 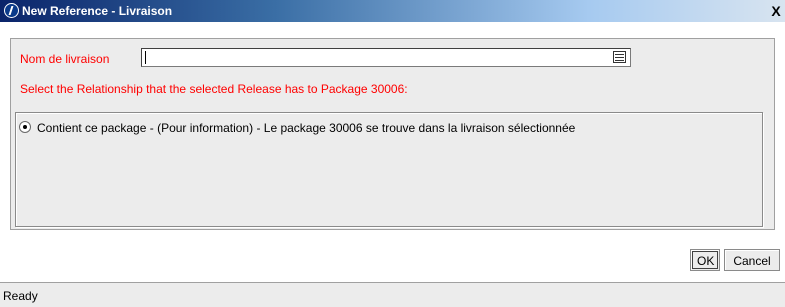 I want to click on relationship-radio-contains, so click(x=25, y=127).